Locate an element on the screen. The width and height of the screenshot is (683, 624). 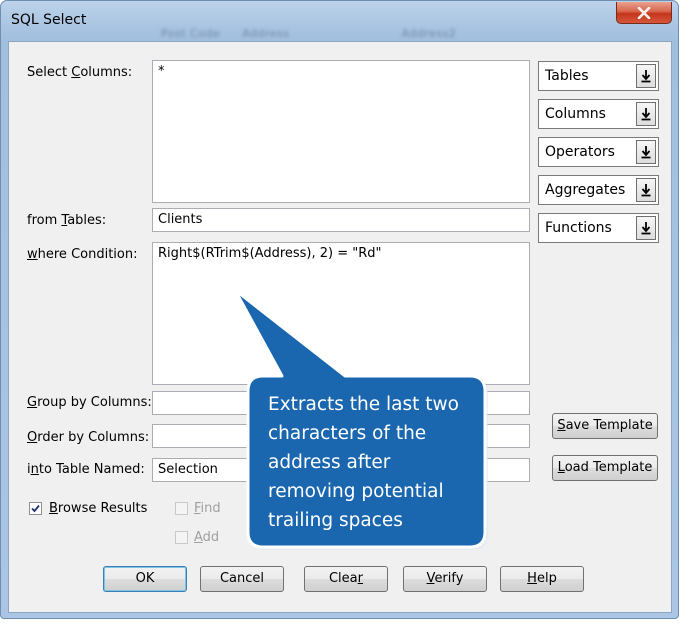
operators-dropdown-button is located at coordinates (646, 152).